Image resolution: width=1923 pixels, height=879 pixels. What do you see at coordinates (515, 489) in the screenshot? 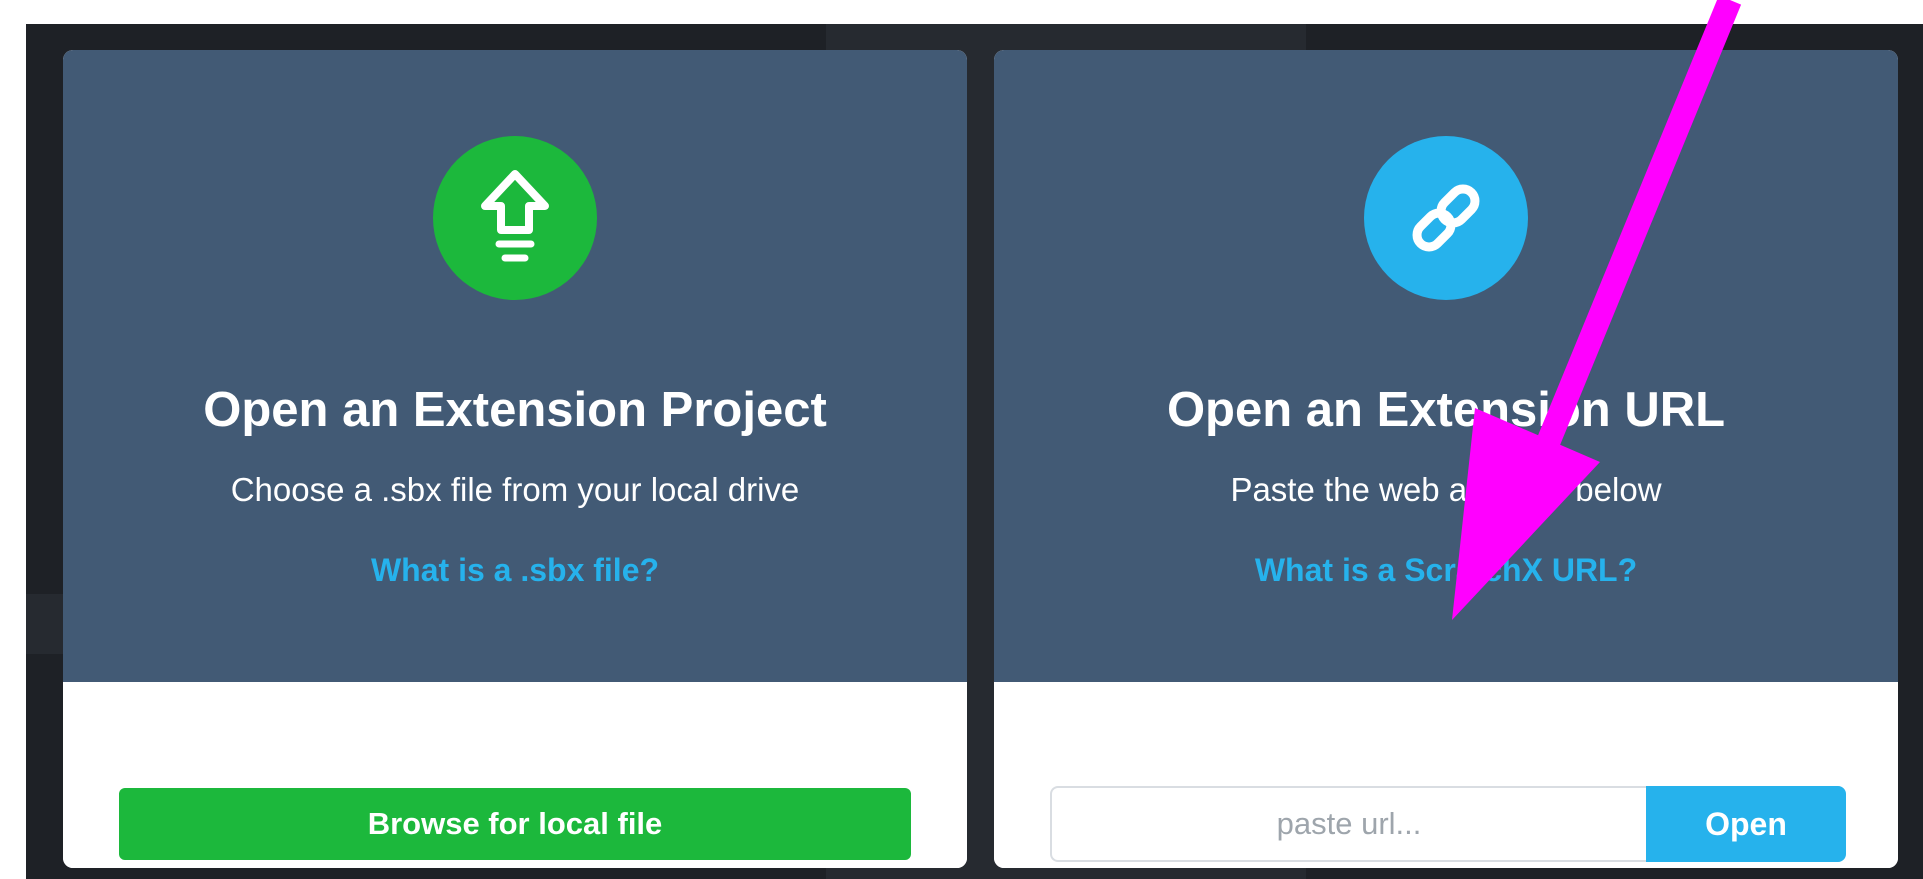
I see `open-project-subtitle: Choose a .sbx file from your local drive` at bounding box center [515, 489].